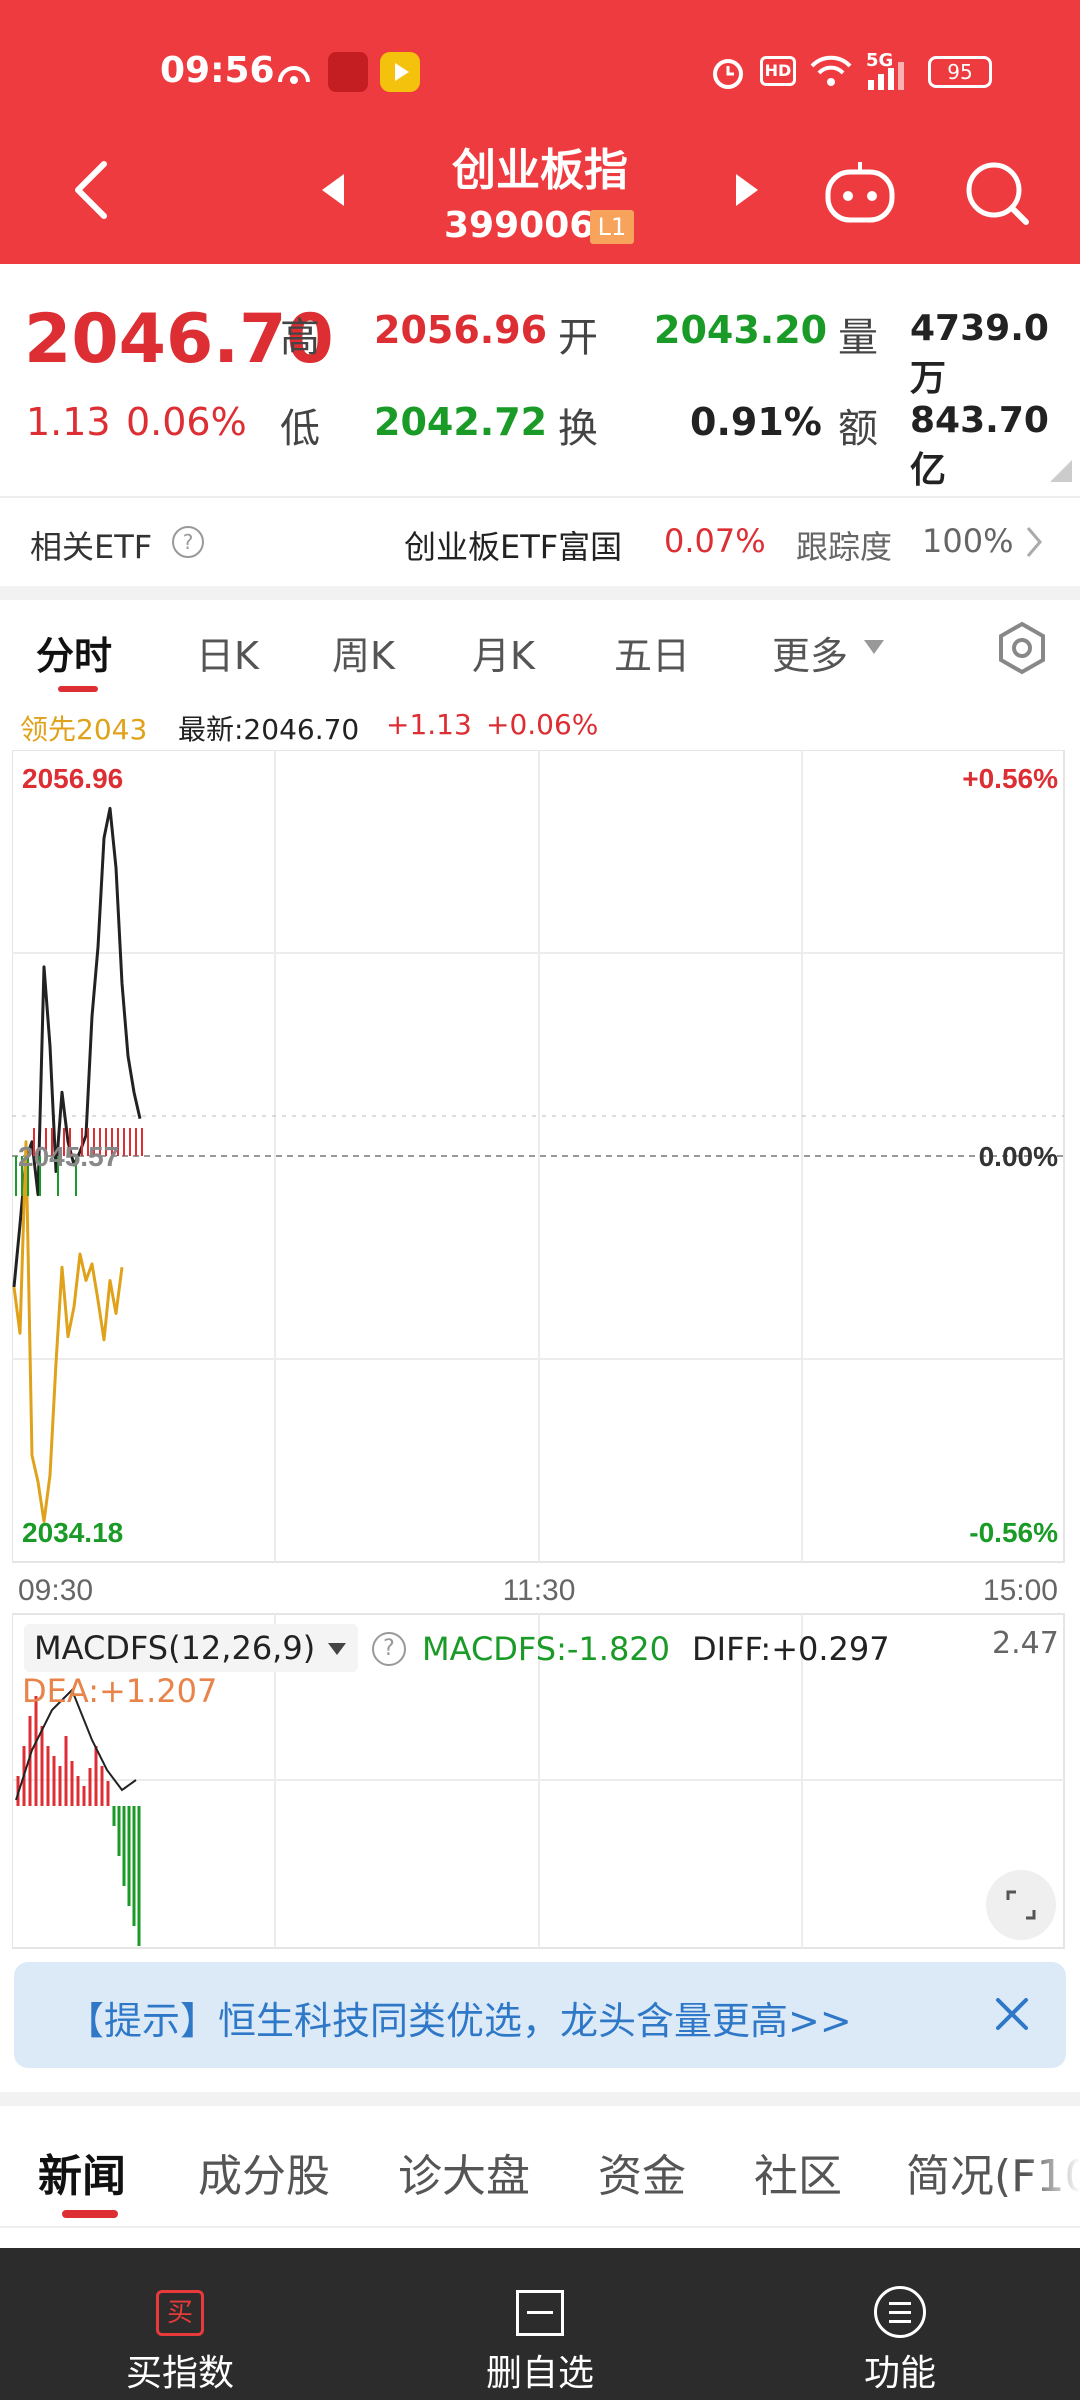 The width and height of the screenshot is (1080, 2400). What do you see at coordinates (540, 2227) in the screenshot?
I see `divider` at bounding box center [540, 2227].